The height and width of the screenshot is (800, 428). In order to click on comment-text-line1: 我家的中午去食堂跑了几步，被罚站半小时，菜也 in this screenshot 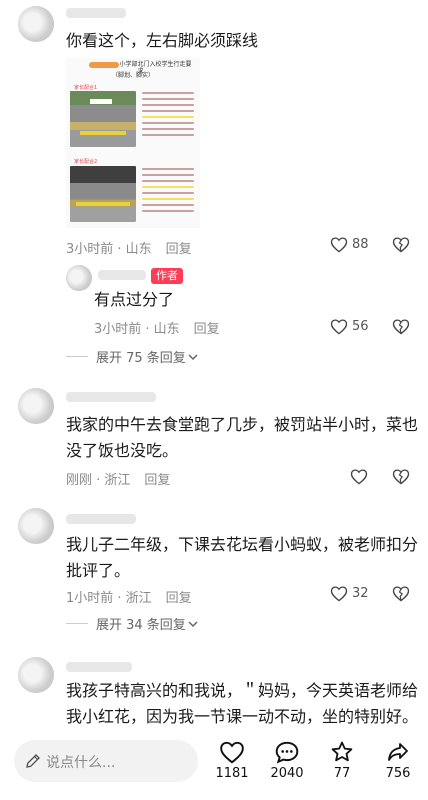, I will do `click(242, 424)`.